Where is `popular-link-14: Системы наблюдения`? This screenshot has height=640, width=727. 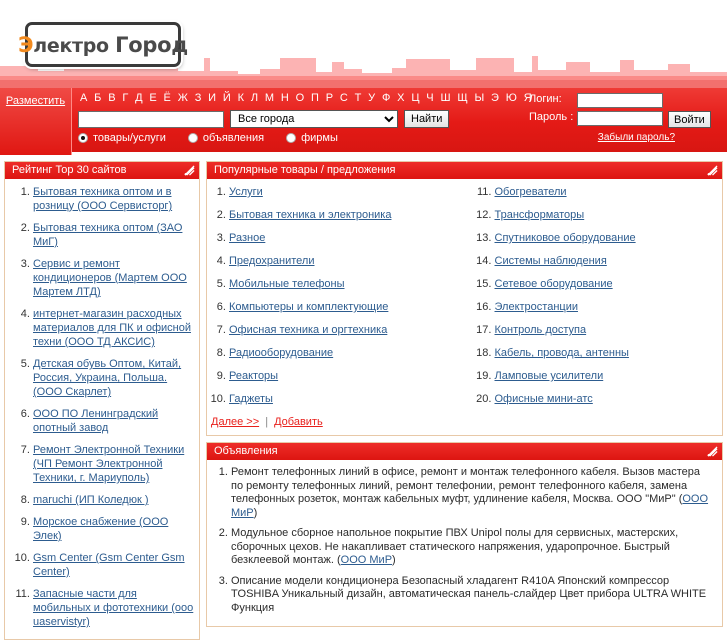
popular-link-14: Системы наблюдения is located at coordinates (551, 261).